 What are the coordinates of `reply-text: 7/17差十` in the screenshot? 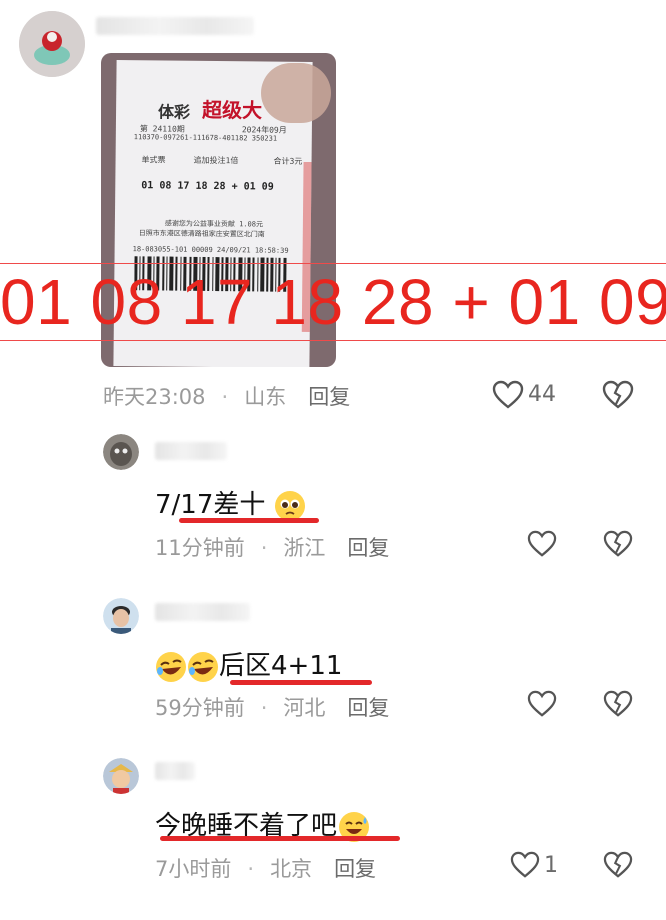 It's located at (230, 503).